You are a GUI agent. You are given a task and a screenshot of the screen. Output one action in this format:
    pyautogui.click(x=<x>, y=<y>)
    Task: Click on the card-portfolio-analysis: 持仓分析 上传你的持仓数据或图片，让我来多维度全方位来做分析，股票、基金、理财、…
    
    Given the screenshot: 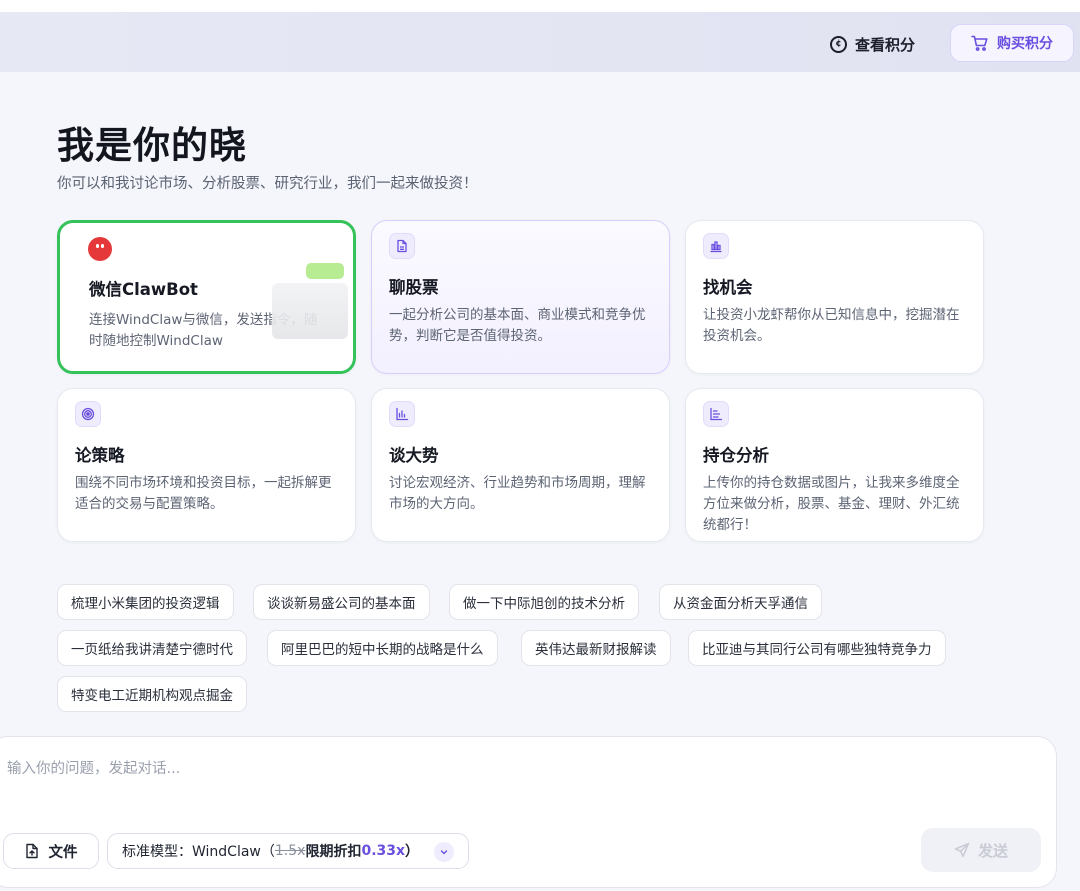 What is the action you would take?
    pyautogui.click(x=834, y=465)
    